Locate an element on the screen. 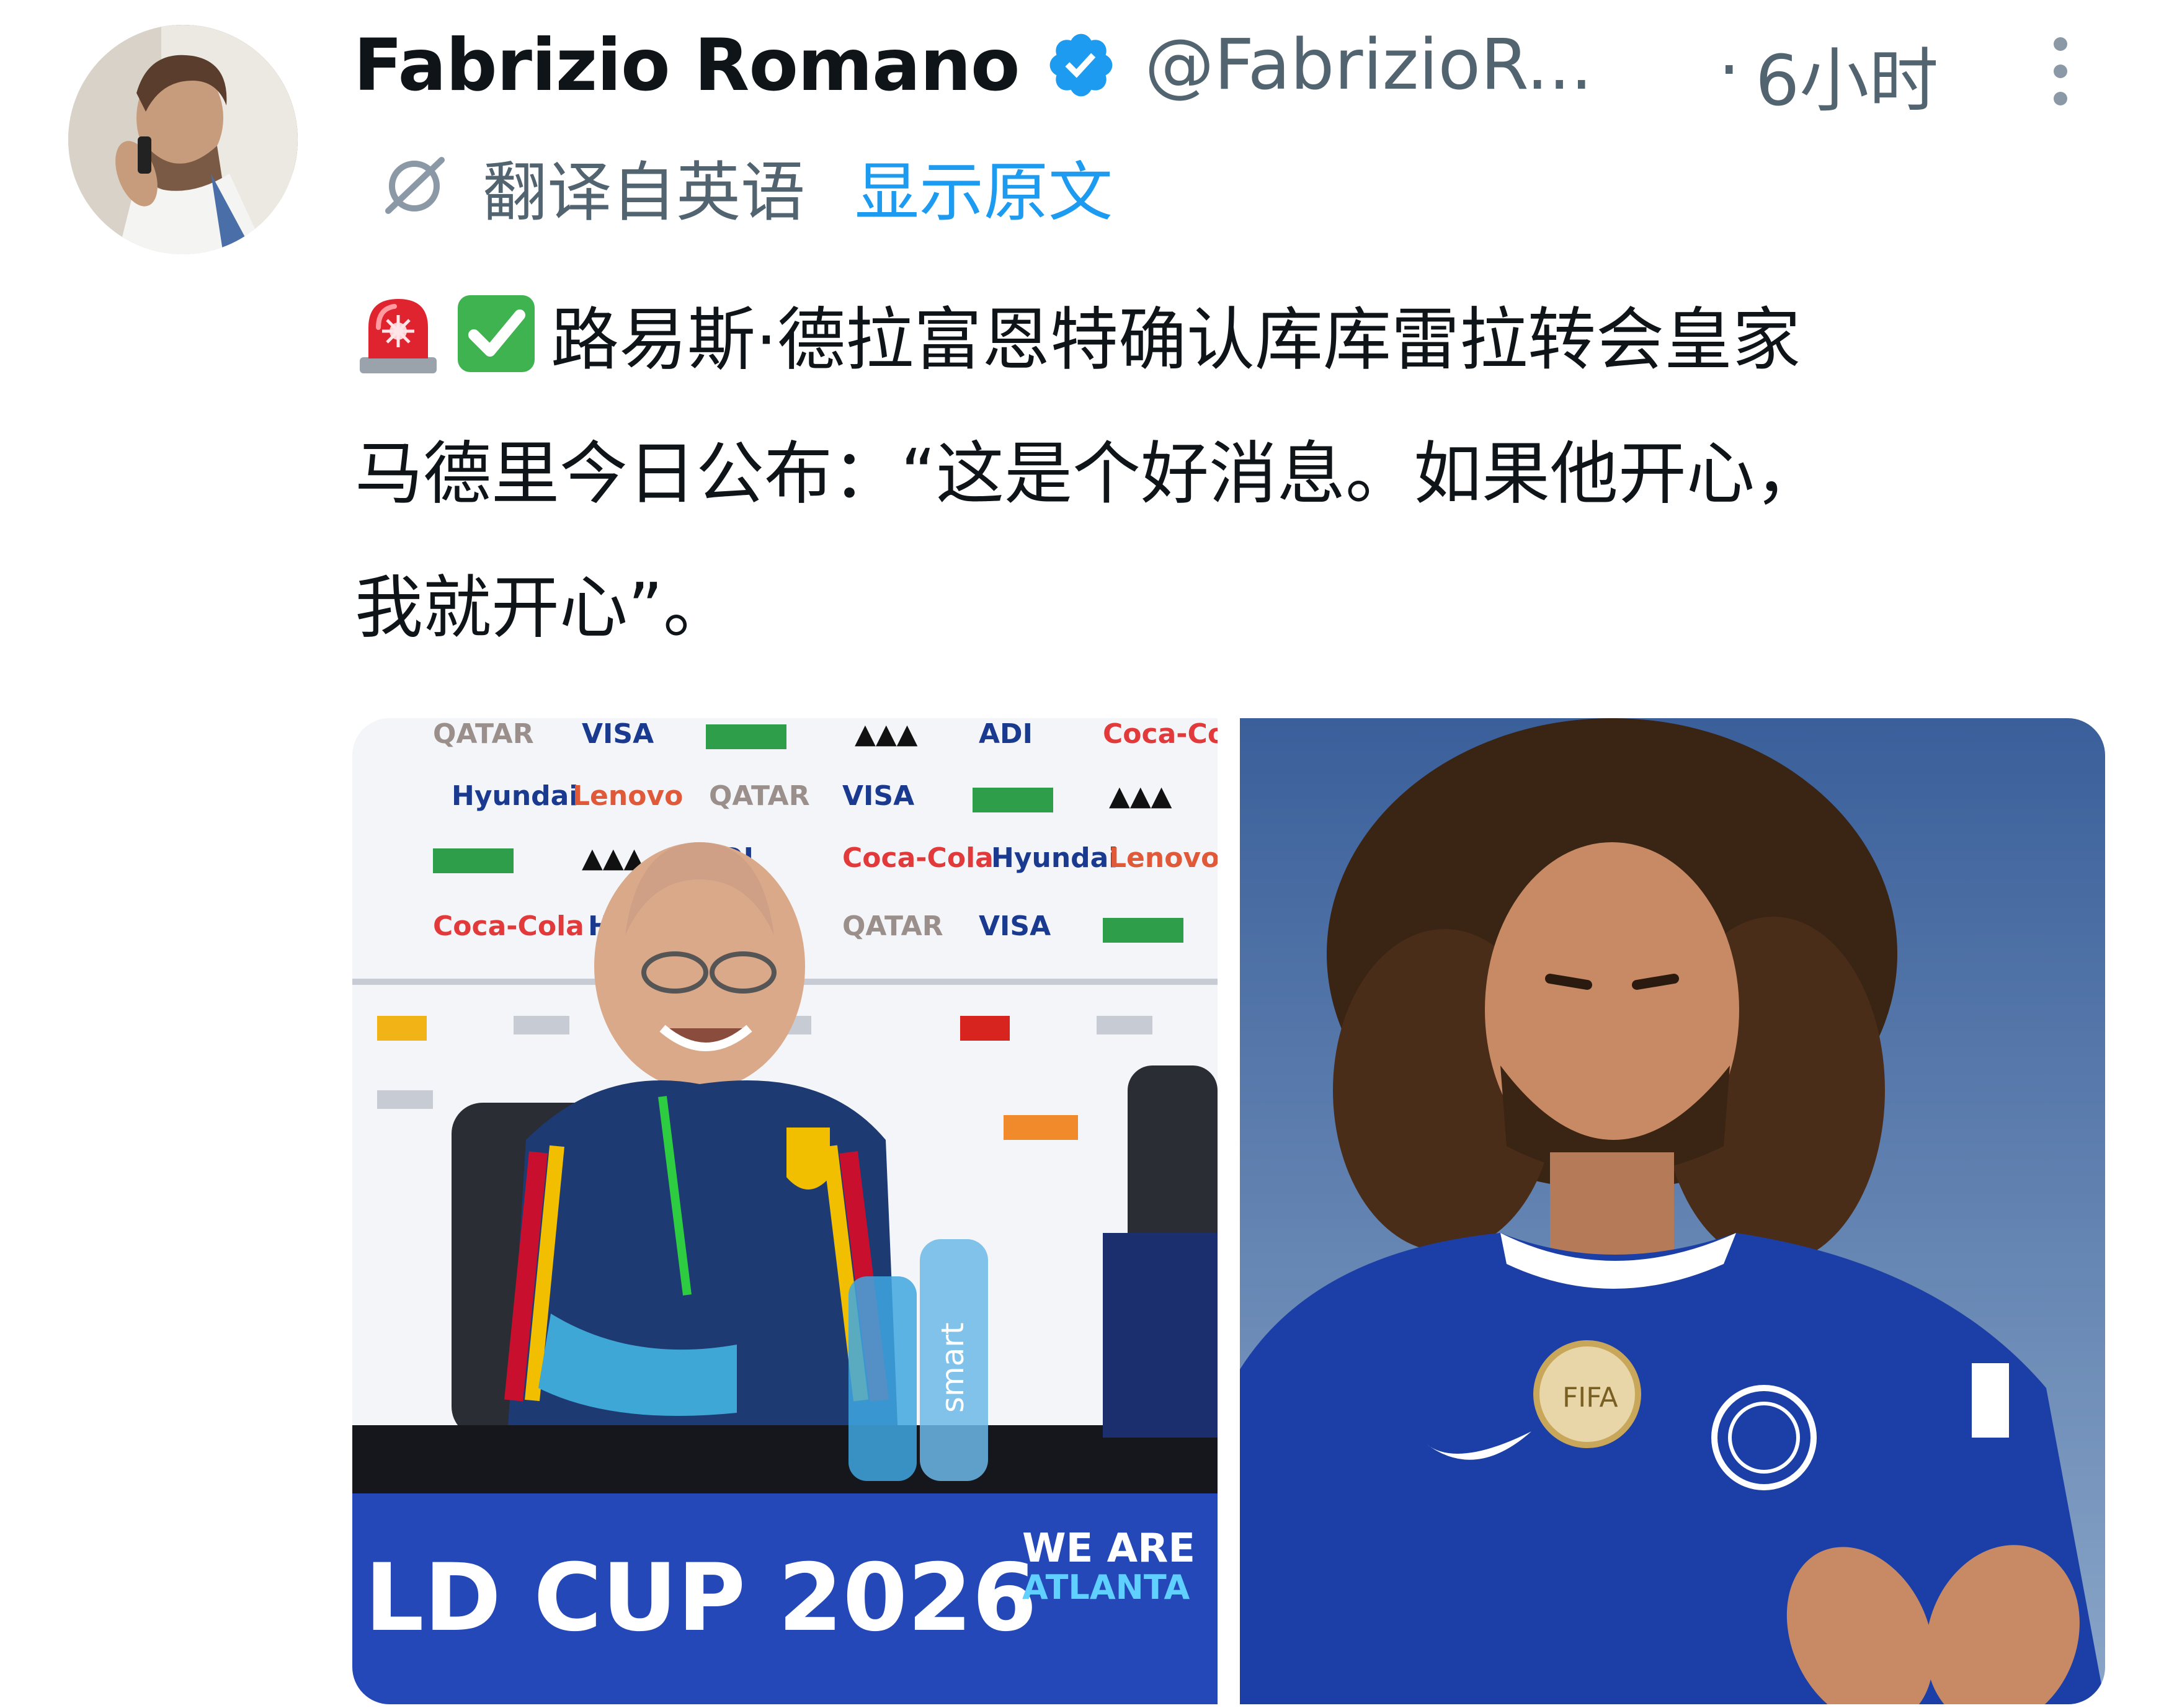 Image resolution: width=2169 pixels, height=1708 pixels. verified-badge-icon is located at coordinates (1081, 65).